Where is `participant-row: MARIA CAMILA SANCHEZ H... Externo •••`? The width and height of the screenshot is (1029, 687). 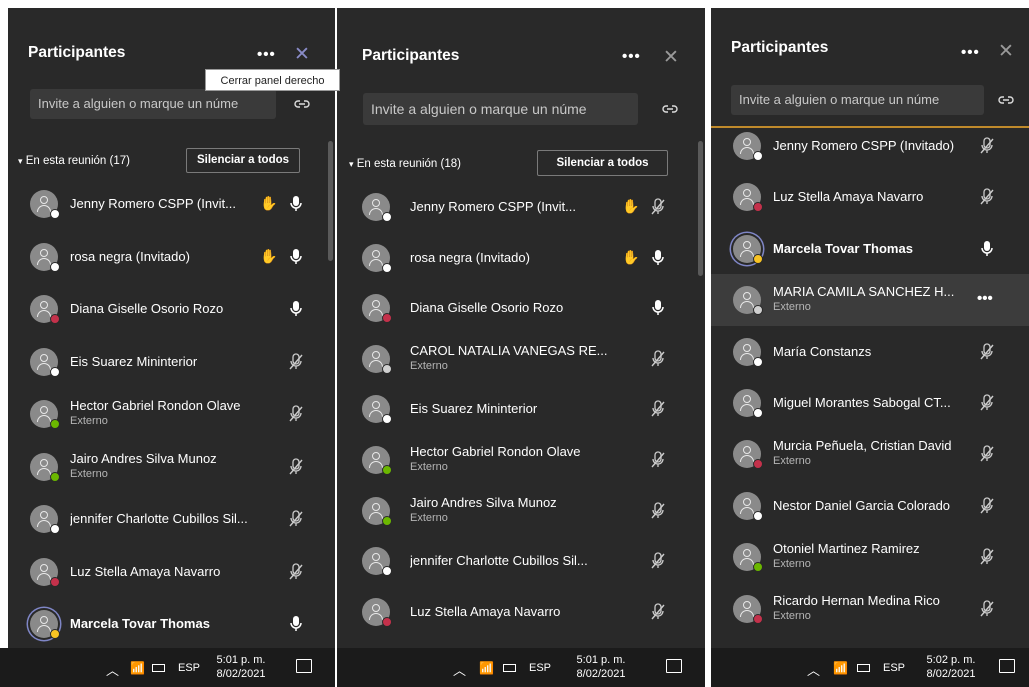 participant-row: MARIA CAMILA SANCHEZ H... Externo ••• is located at coordinates (870, 300).